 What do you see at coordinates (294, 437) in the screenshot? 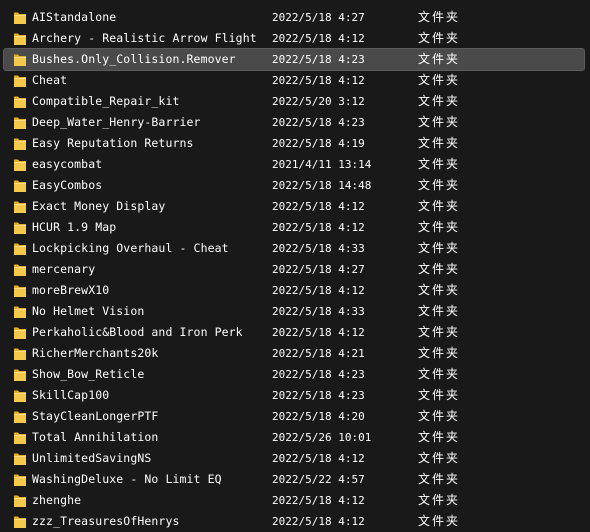
I see `file-row-20: Total Annihilation 2022/5/26 10:01 文件夹` at bounding box center [294, 437].